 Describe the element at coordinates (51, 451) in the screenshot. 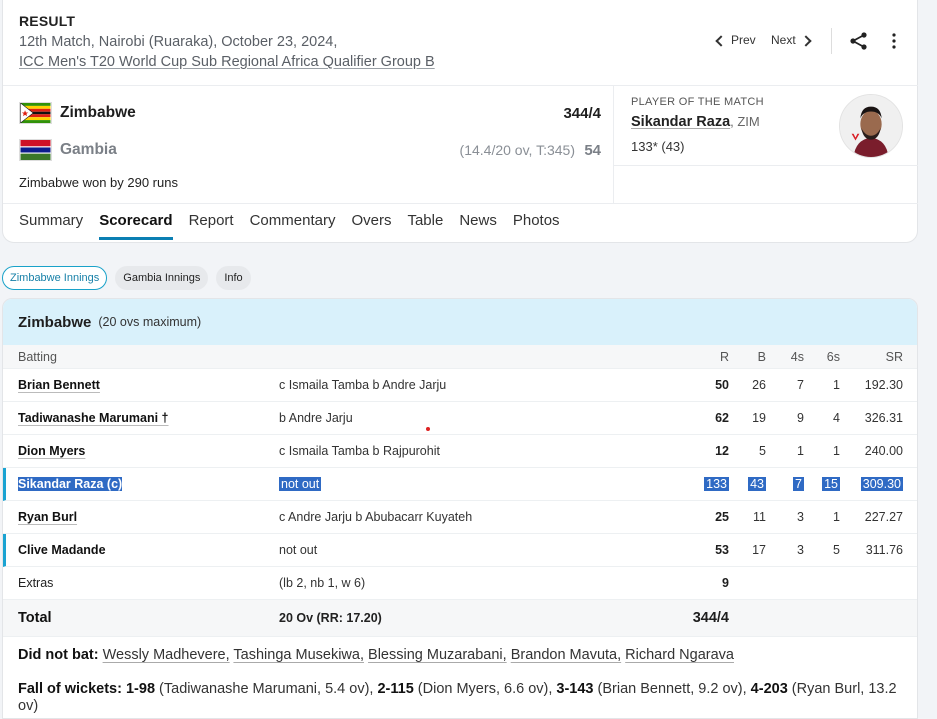

I see `batter-name: Dion Myers` at that location.